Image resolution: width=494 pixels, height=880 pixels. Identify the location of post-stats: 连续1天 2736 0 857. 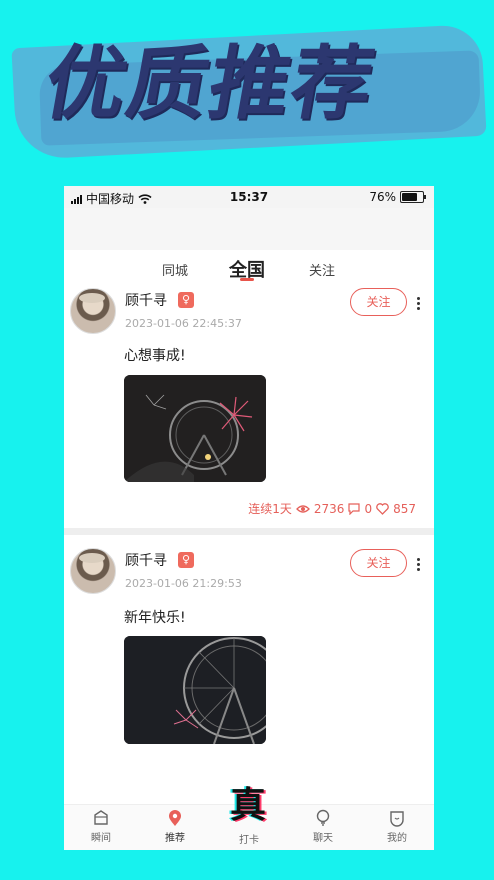
(332, 508).